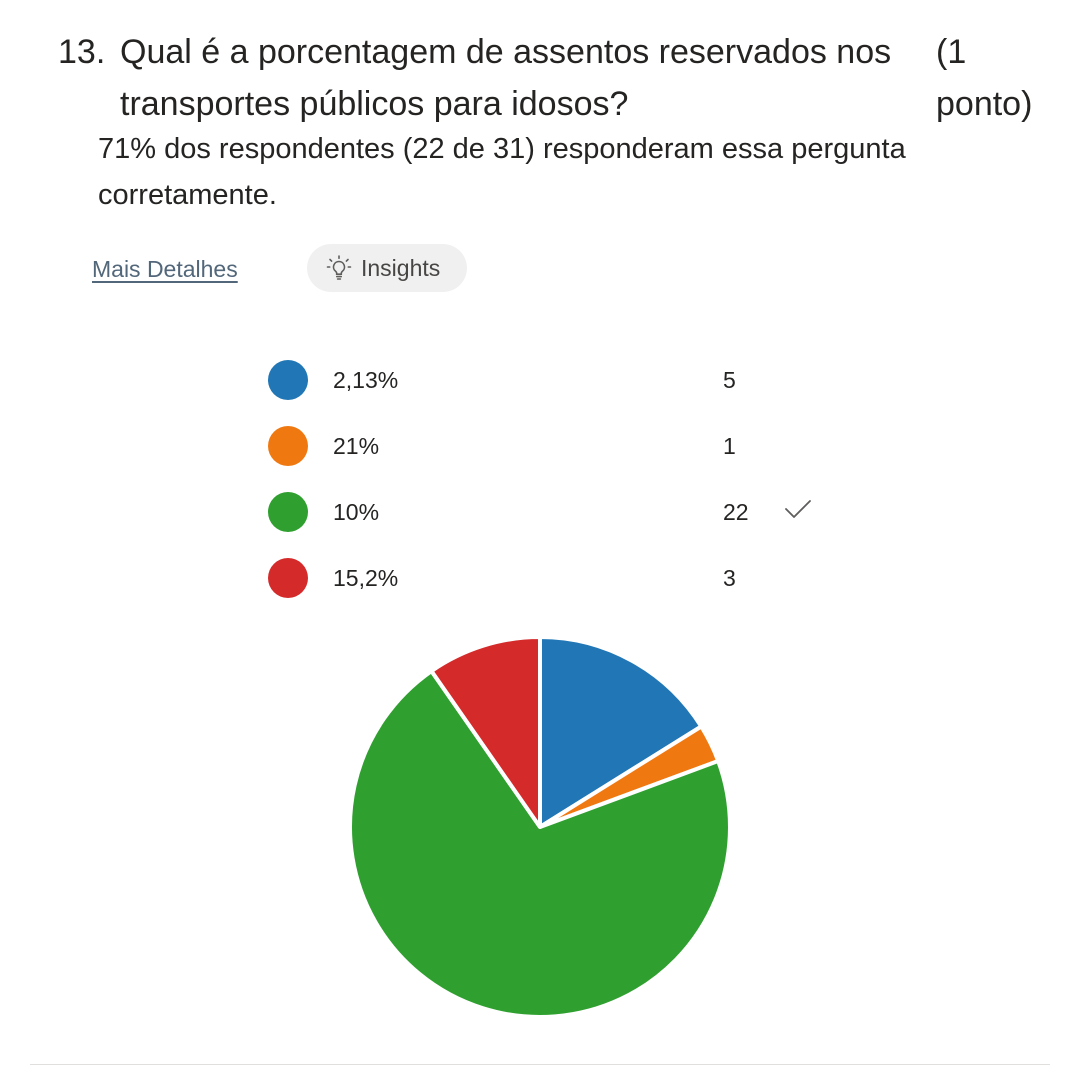 This screenshot has height=1070, width=1080. Describe the element at coordinates (729, 380) in the screenshot. I see `legend-count: 5` at that location.